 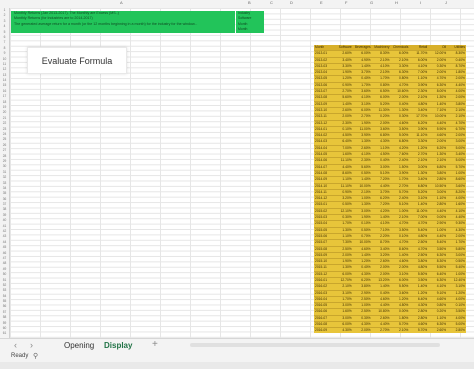 I want to click on table-cell: 2015-01, so click(x=324, y=204).